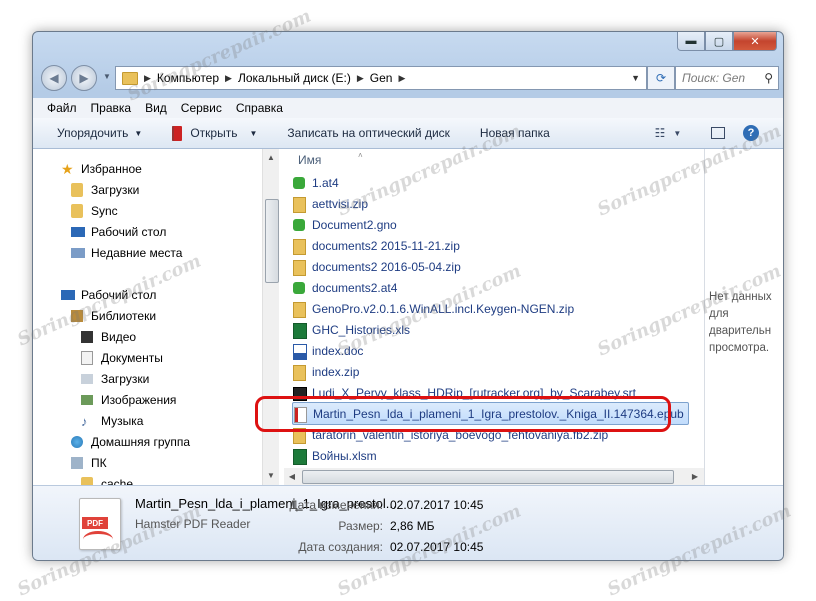  Describe the element at coordinates (755, 41) in the screenshot. I see `close-button: ✕` at that location.